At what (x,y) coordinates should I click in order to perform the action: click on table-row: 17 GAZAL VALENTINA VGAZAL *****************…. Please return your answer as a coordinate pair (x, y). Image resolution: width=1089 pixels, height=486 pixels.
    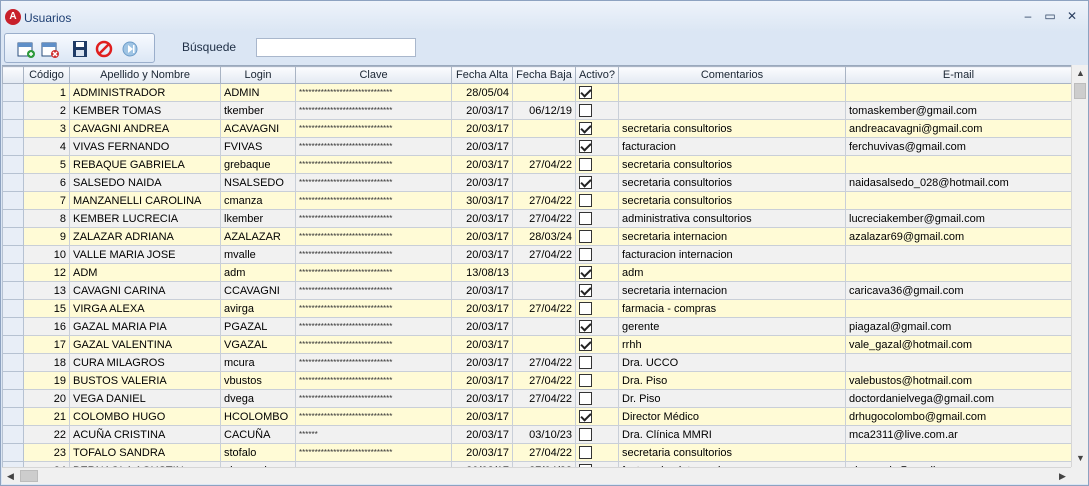
    Looking at the image, I should click on (536, 344).